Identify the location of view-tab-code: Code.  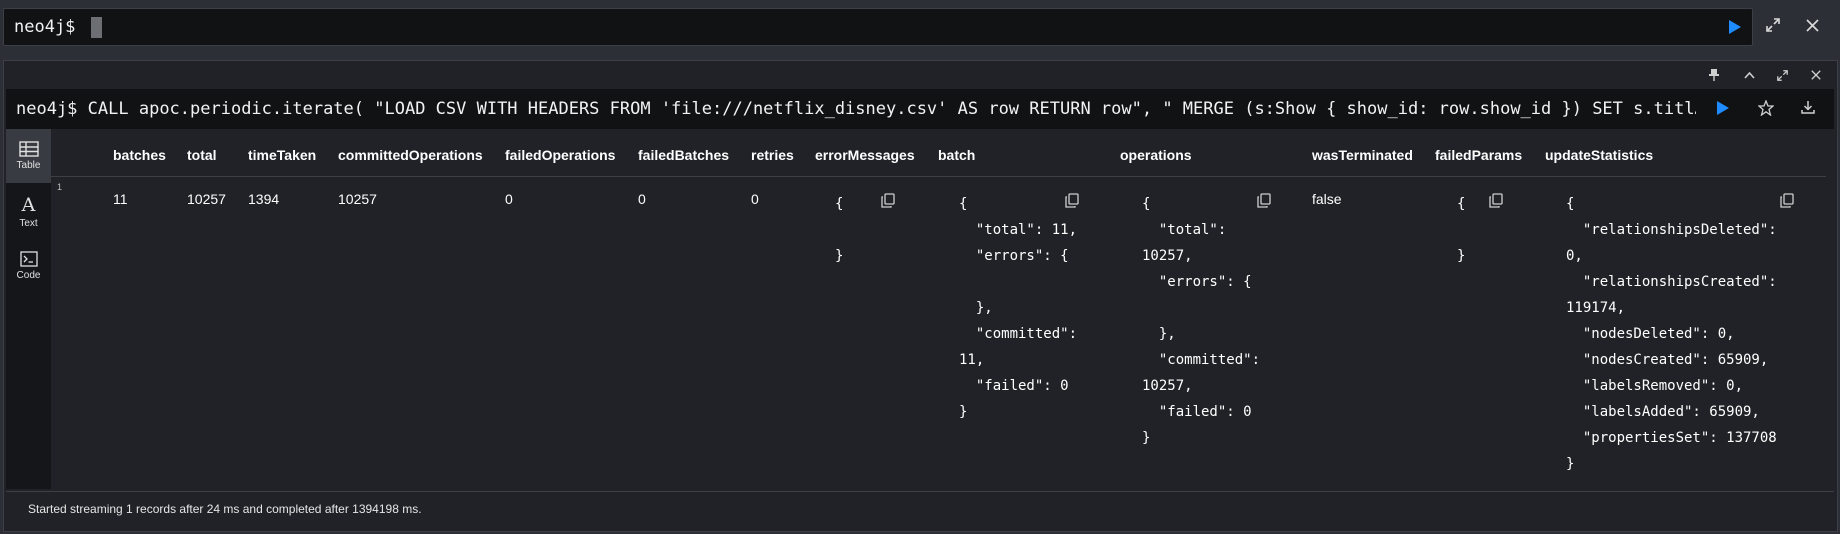
(28, 266).